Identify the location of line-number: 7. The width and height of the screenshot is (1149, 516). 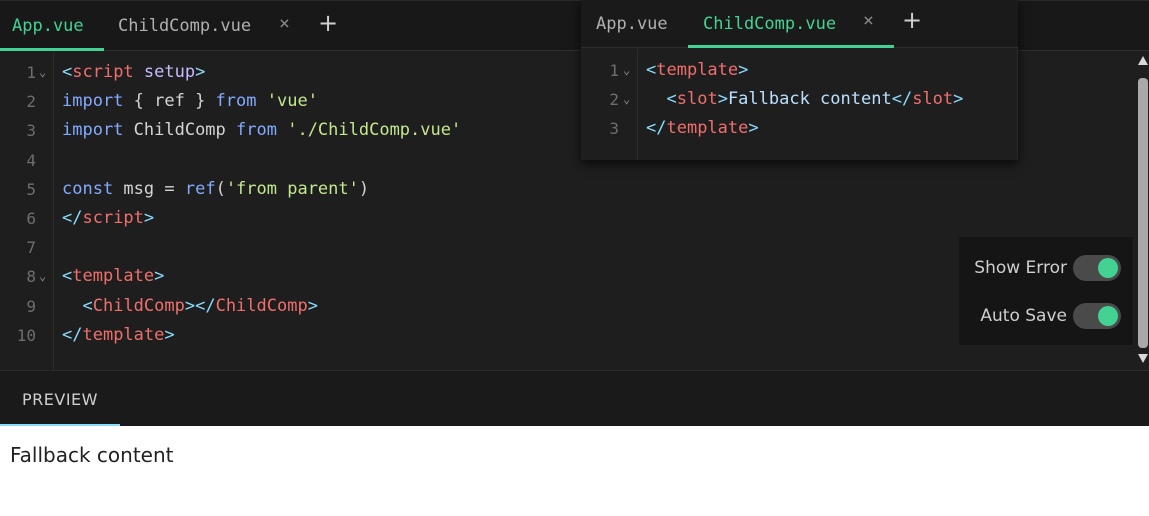
(31, 248).